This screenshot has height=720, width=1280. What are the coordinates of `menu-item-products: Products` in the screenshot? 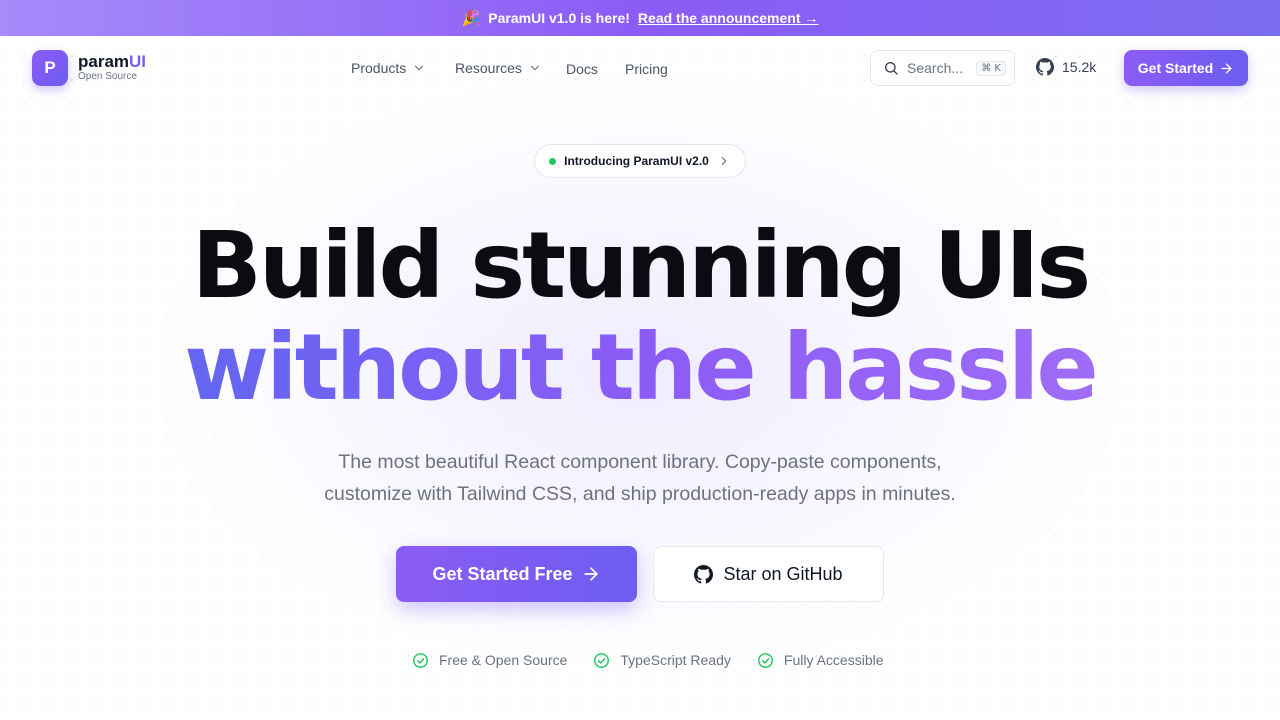 It's located at (388, 68).